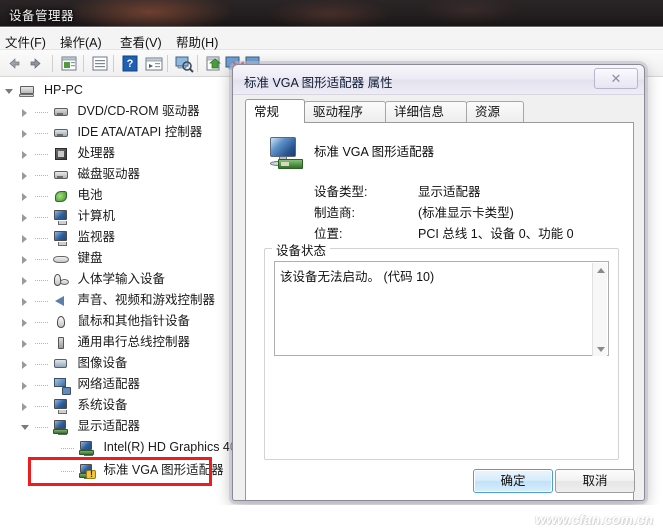  Describe the element at coordinates (177, 447) in the screenshot. I see `tree-item-label: Intel(R) HD Graphics 4000` at that location.